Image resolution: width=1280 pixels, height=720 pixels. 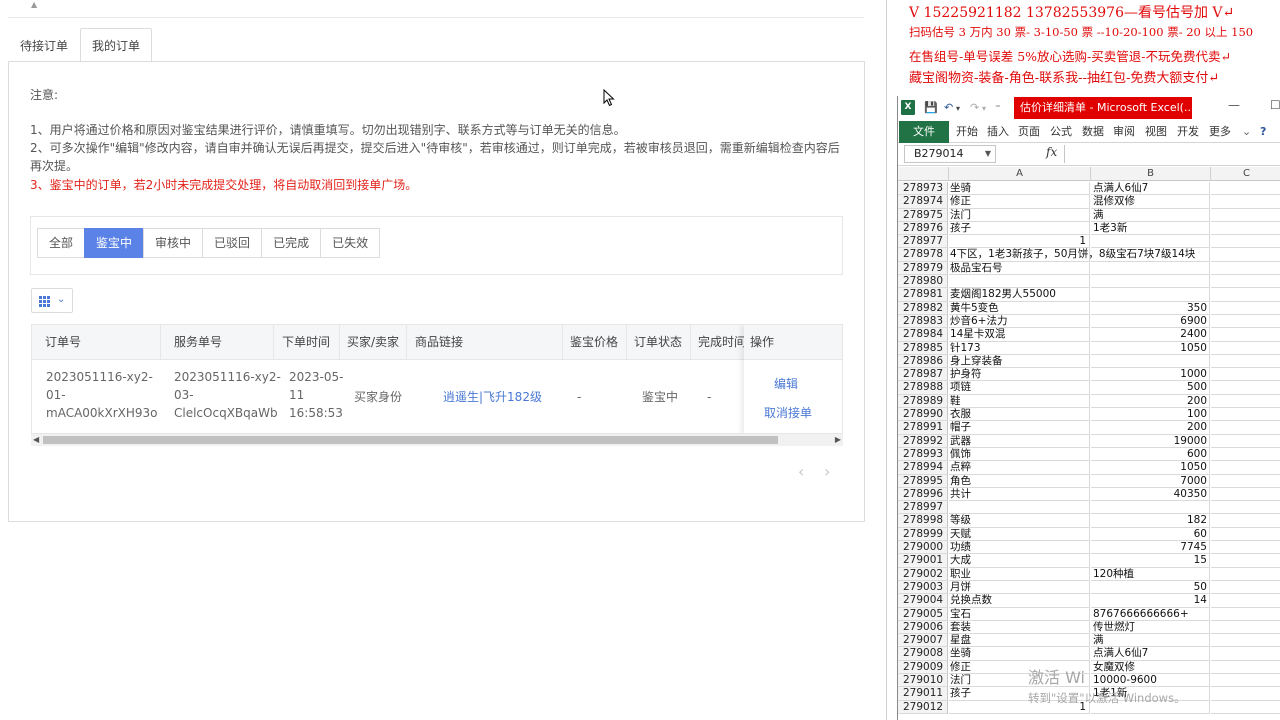 I want to click on cell-a: 身上穿装备, so click(x=1019, y=361).